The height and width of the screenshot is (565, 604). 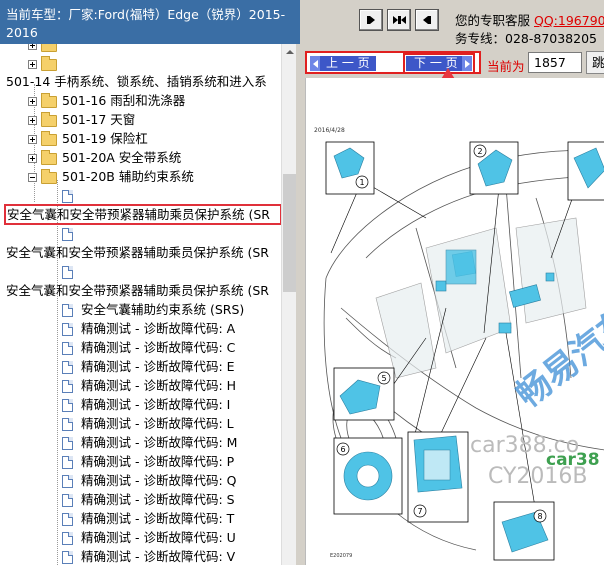 I want to click on divider-icon, so click(x=429, y=20).